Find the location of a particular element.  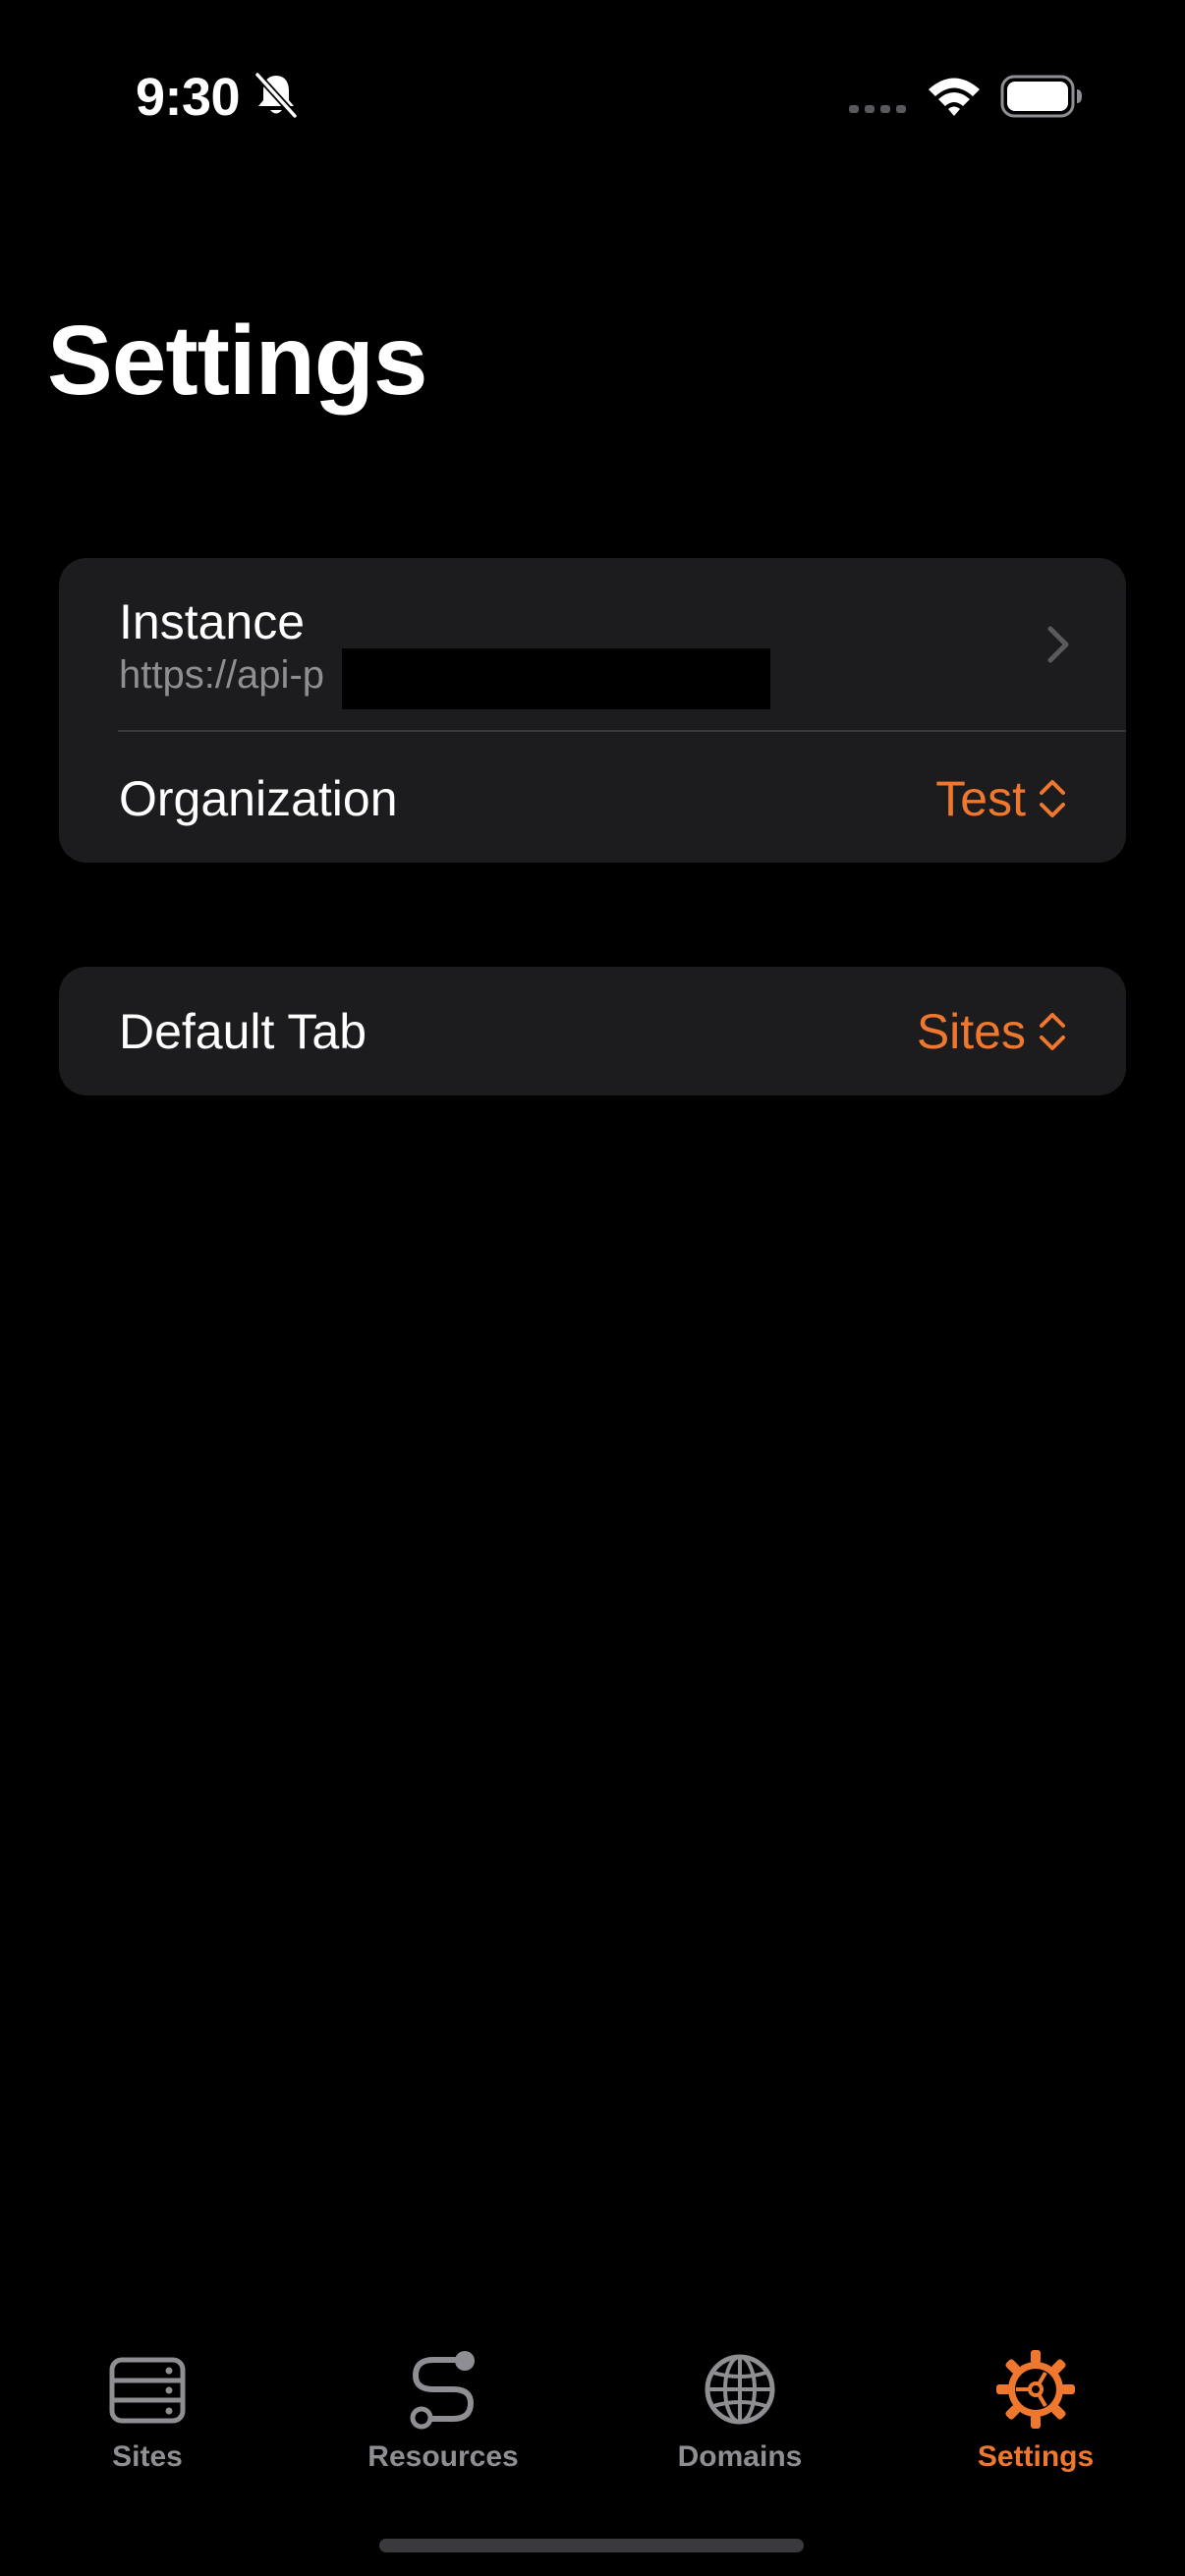

chevron-right-icon is located at coordinates (1058, 644).